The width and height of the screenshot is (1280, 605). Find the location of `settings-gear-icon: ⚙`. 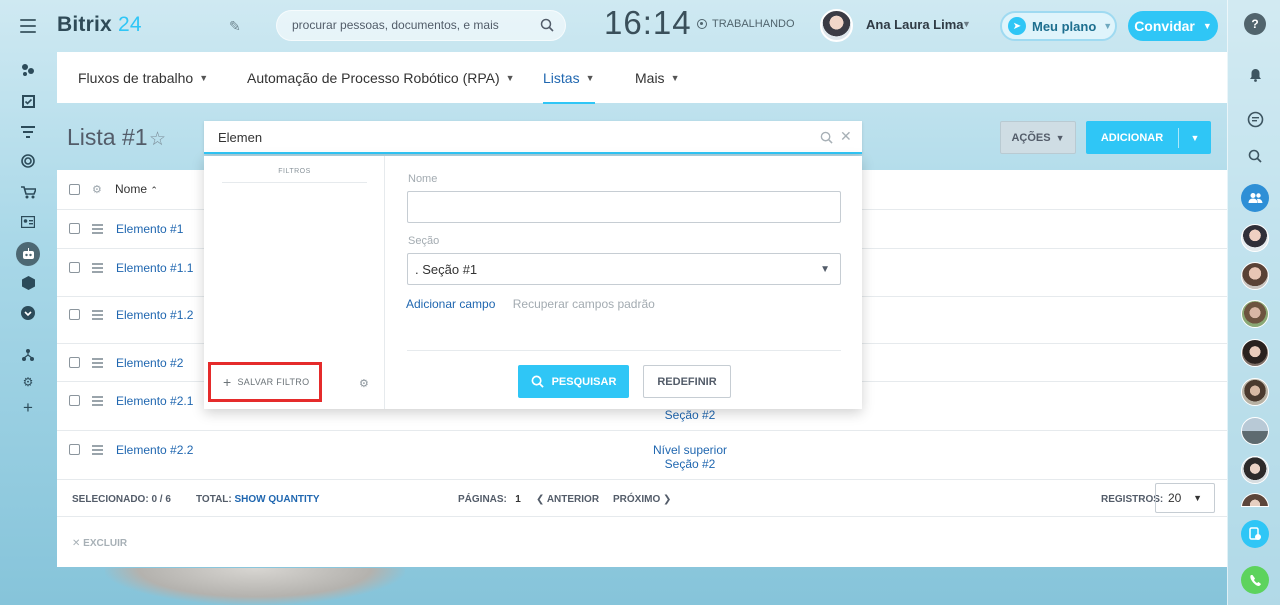

settings-gear-icon: ⚙ is located at coordinates (28, 382).